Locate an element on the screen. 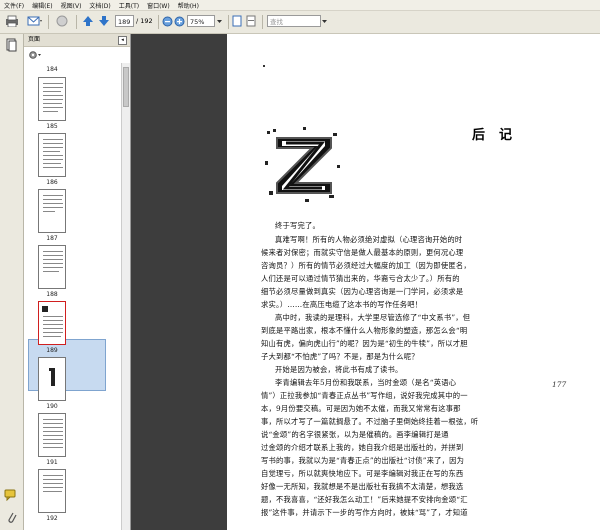  thumbnail-label: 186 is located at coordinates (52, 182).